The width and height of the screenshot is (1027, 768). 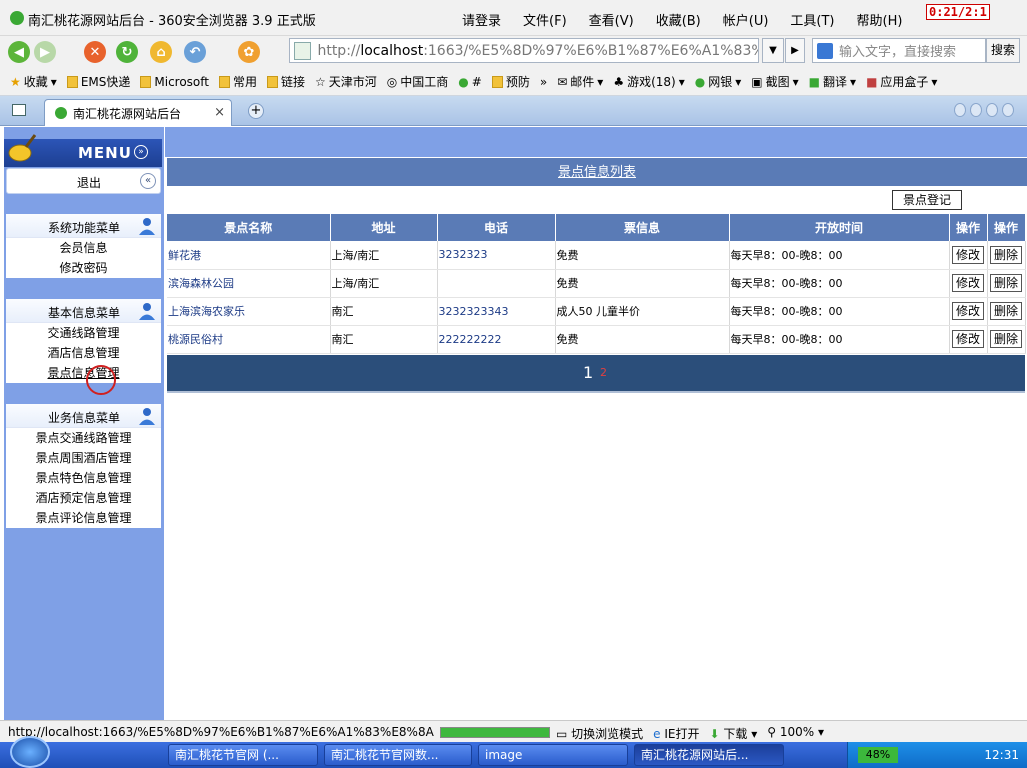 I want to click on refresh-icon: ↻, so click(x=127, y=52).